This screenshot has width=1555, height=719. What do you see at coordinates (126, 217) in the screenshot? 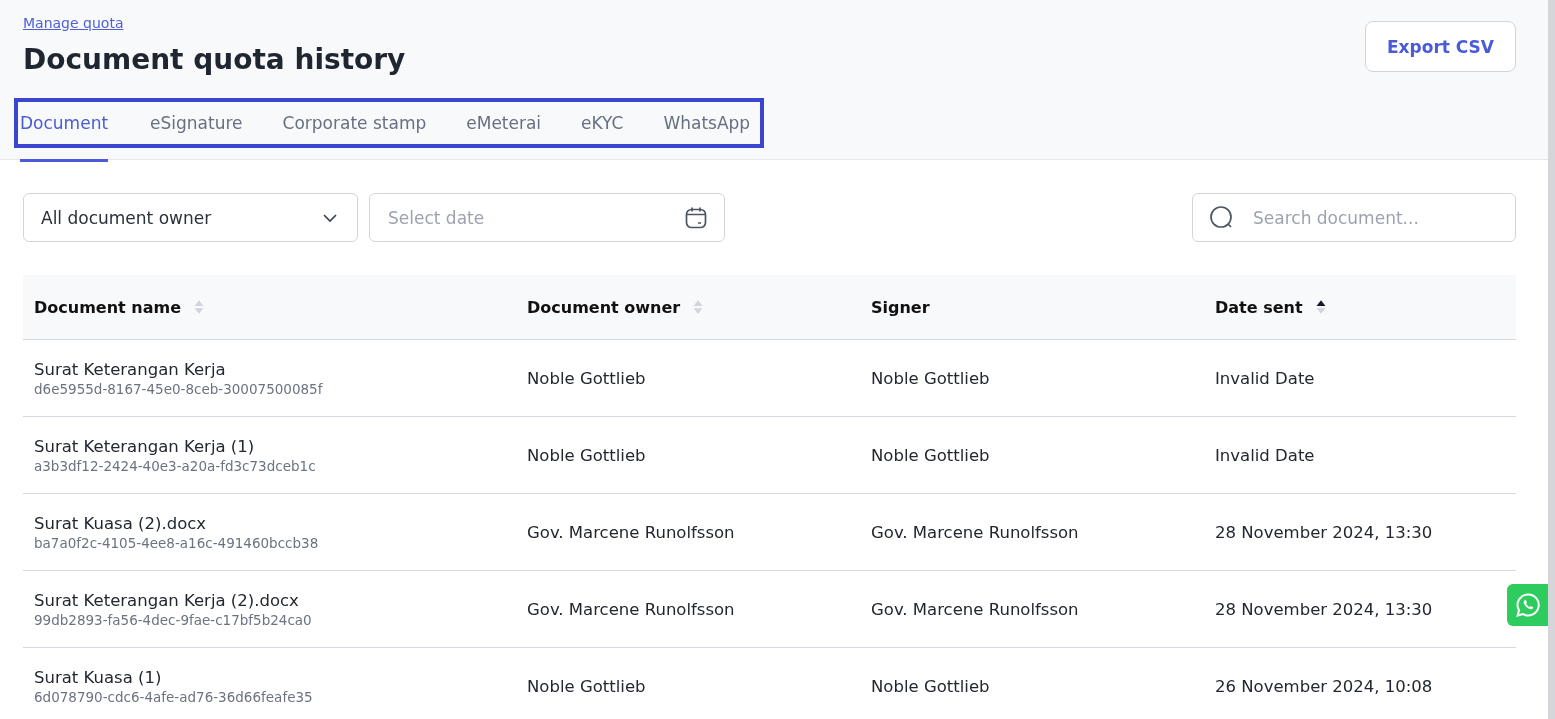
I see `dropdown-value: All document owner` at bounding box center [126, 217].